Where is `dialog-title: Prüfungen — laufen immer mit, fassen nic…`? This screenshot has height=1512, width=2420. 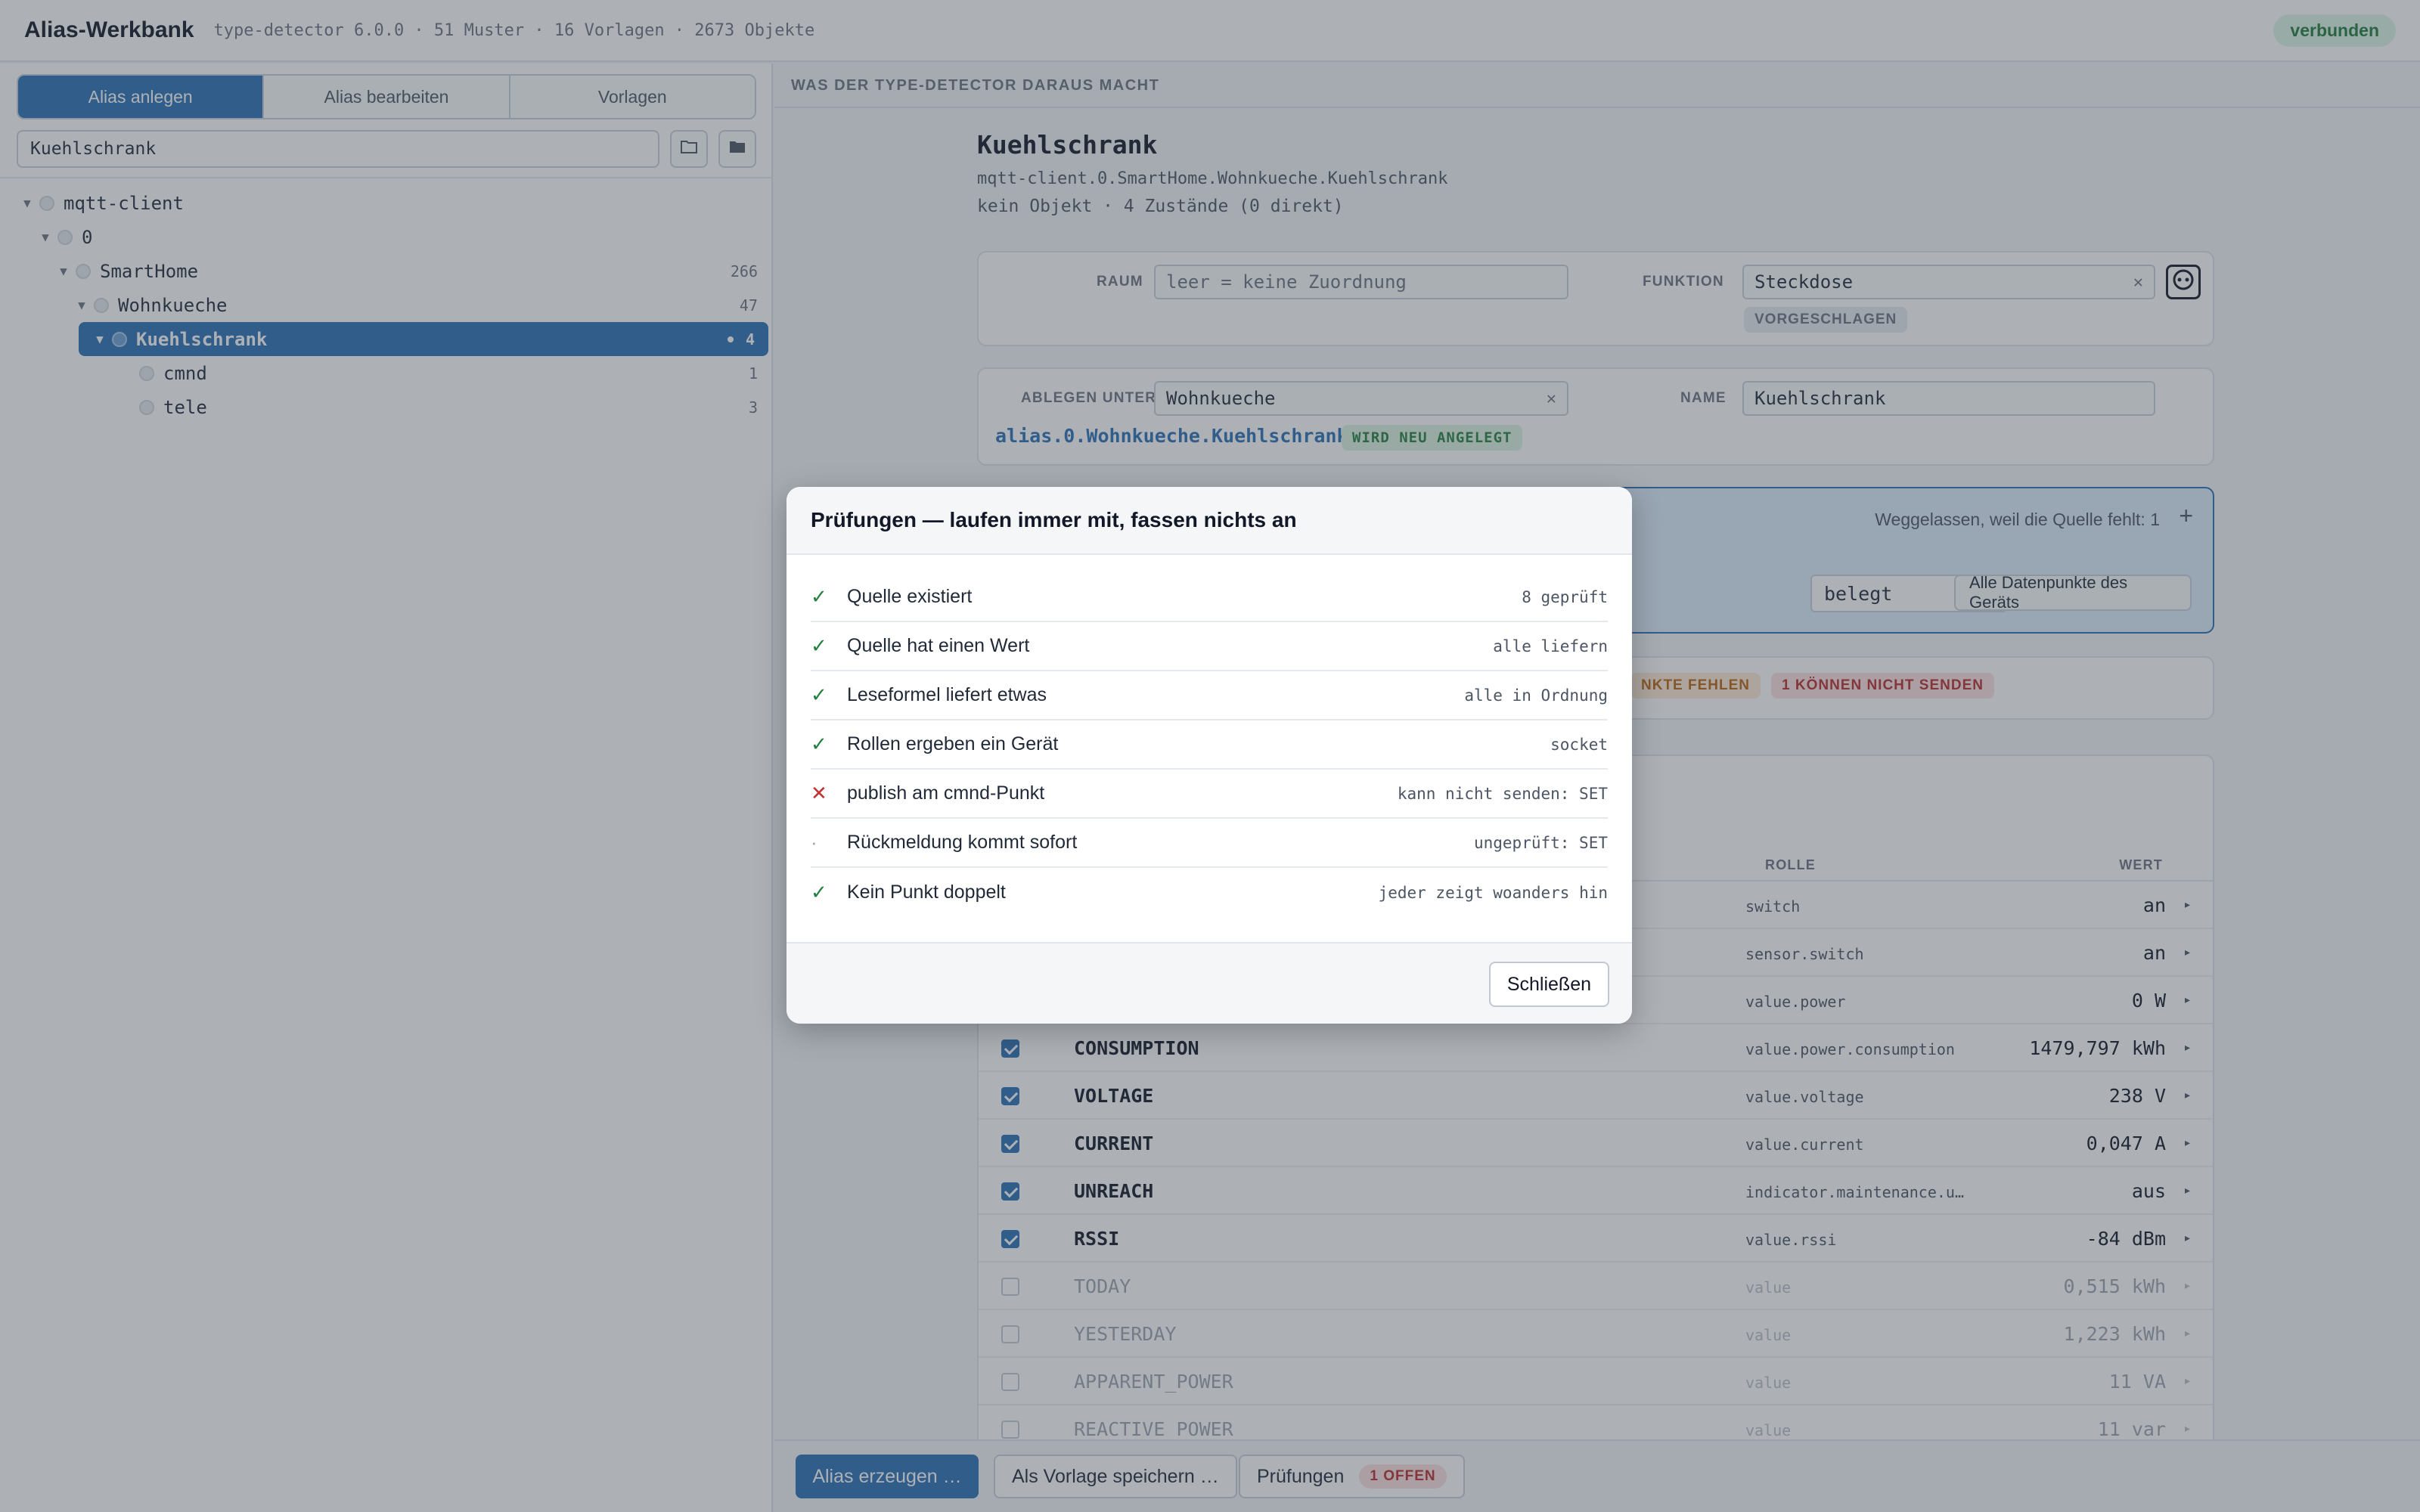 dialog-title: Prüfungen — laufen immer mit, fassen nic… is located at coordinates (1054, 519).